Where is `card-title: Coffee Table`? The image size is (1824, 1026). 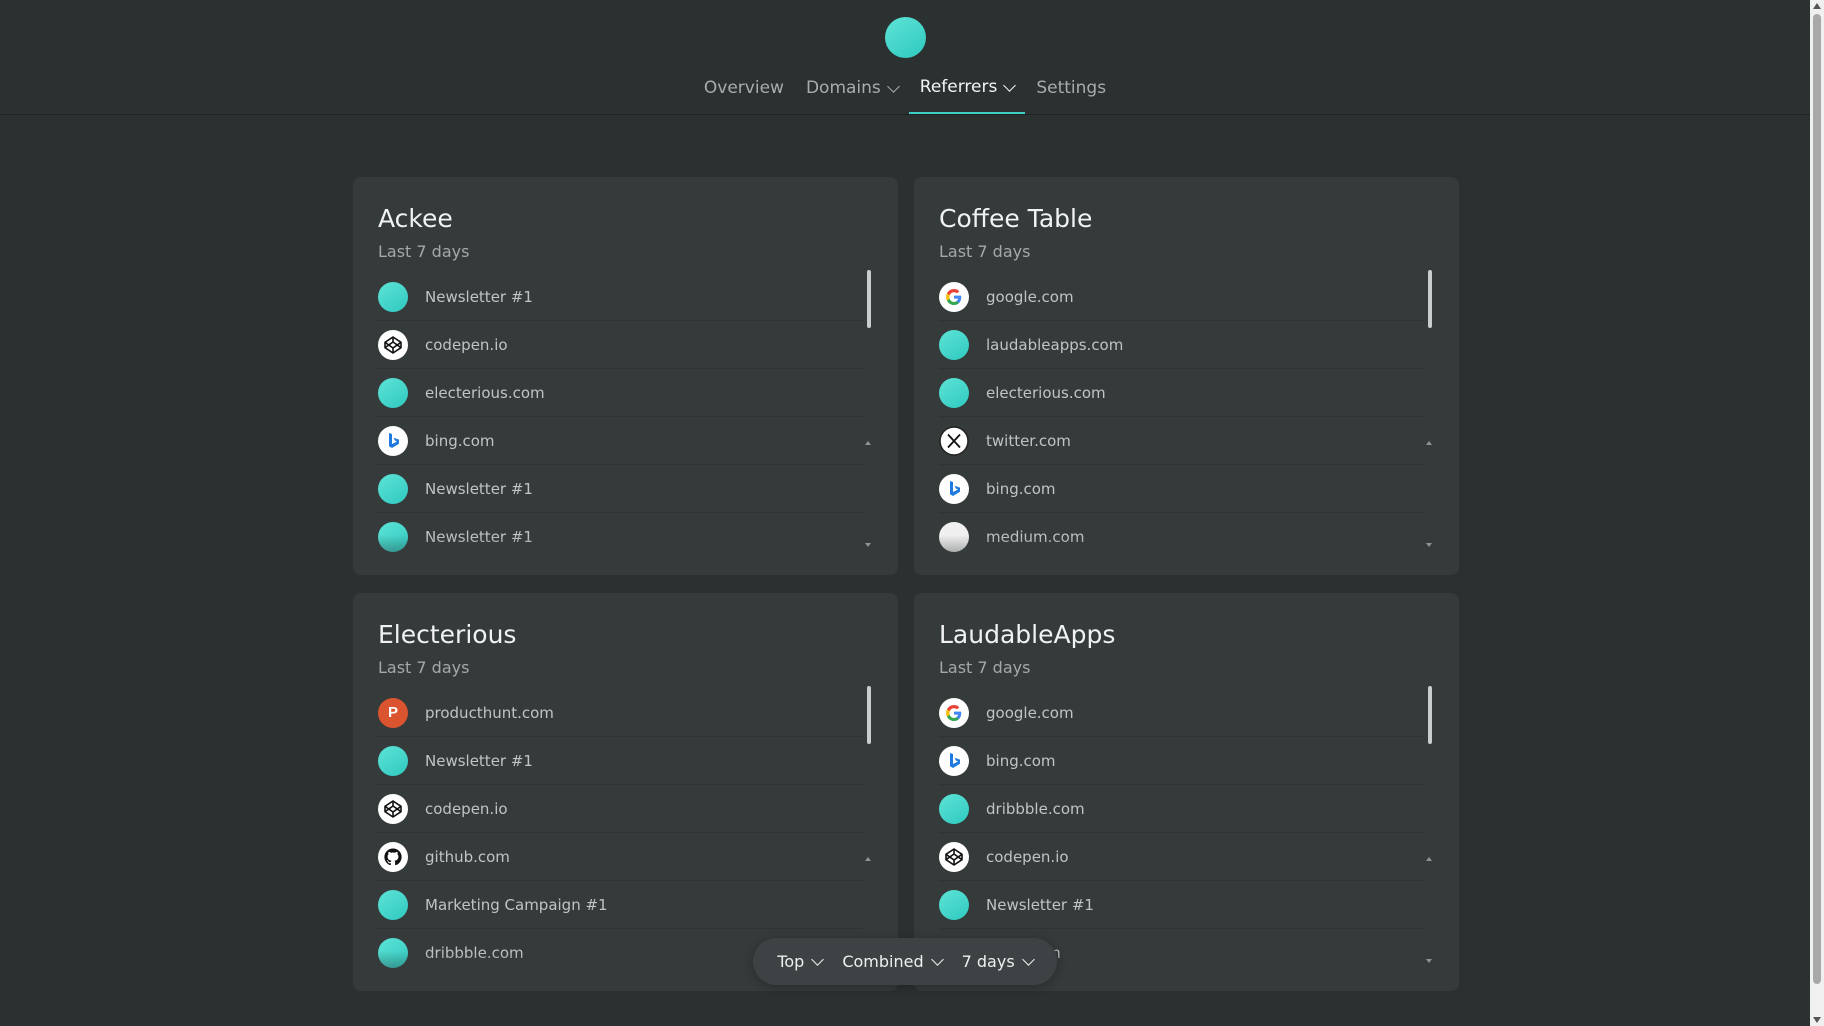 card-title: Coffee Table is located at coordinates (1016, 218).